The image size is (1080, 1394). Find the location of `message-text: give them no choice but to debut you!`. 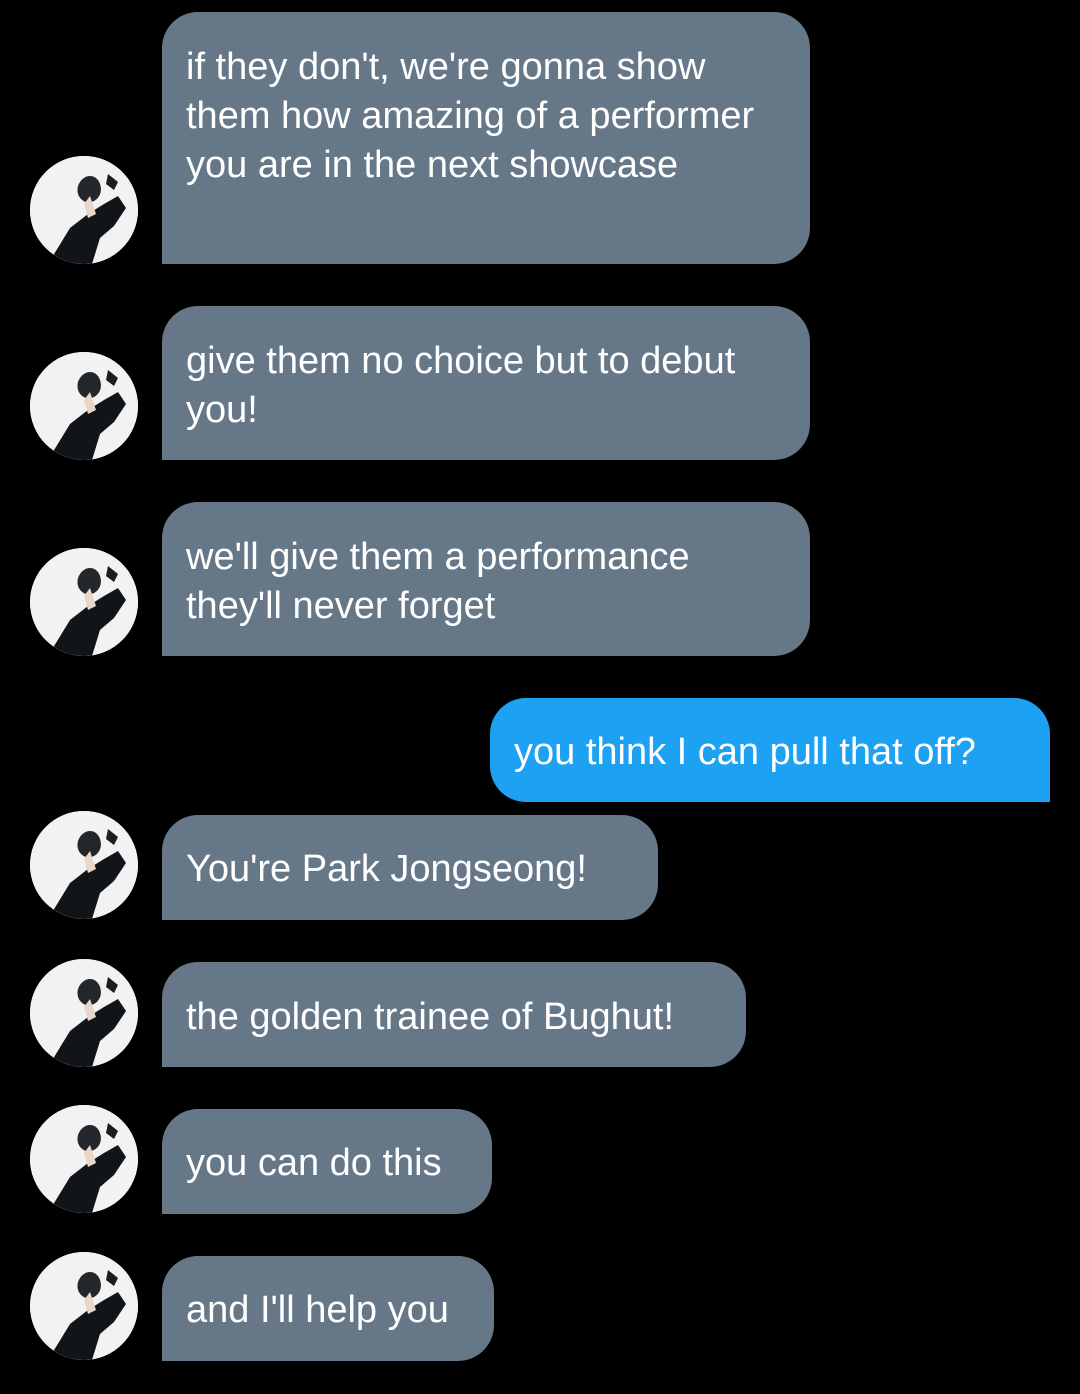

message-text: give them no choice but to debut you! is located at coordinates (461, 385).